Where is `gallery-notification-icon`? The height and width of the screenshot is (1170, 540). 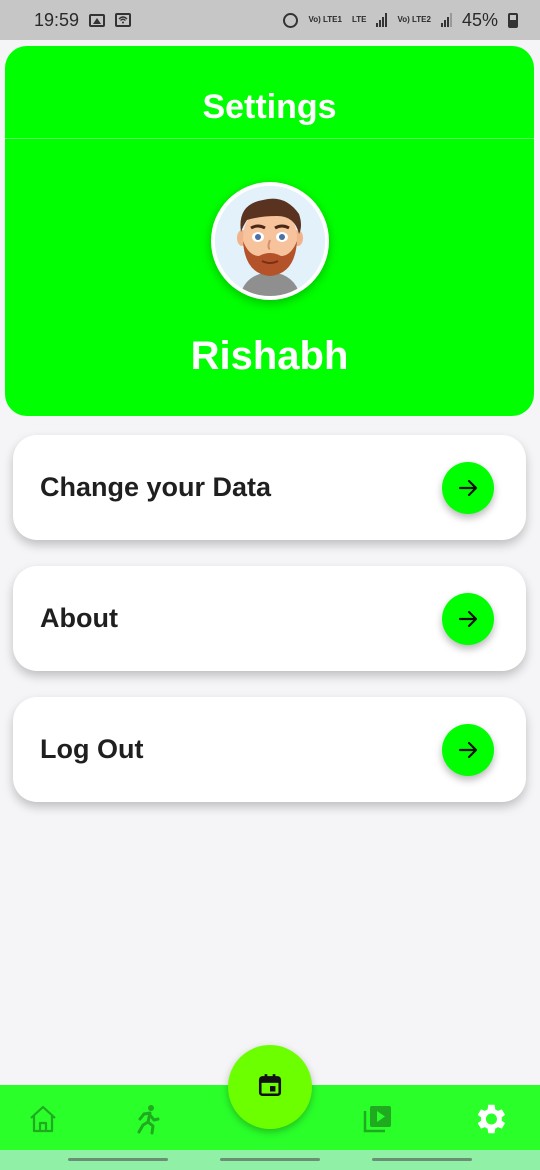 gallery-notification-icon is located at coordinates (97, 20).